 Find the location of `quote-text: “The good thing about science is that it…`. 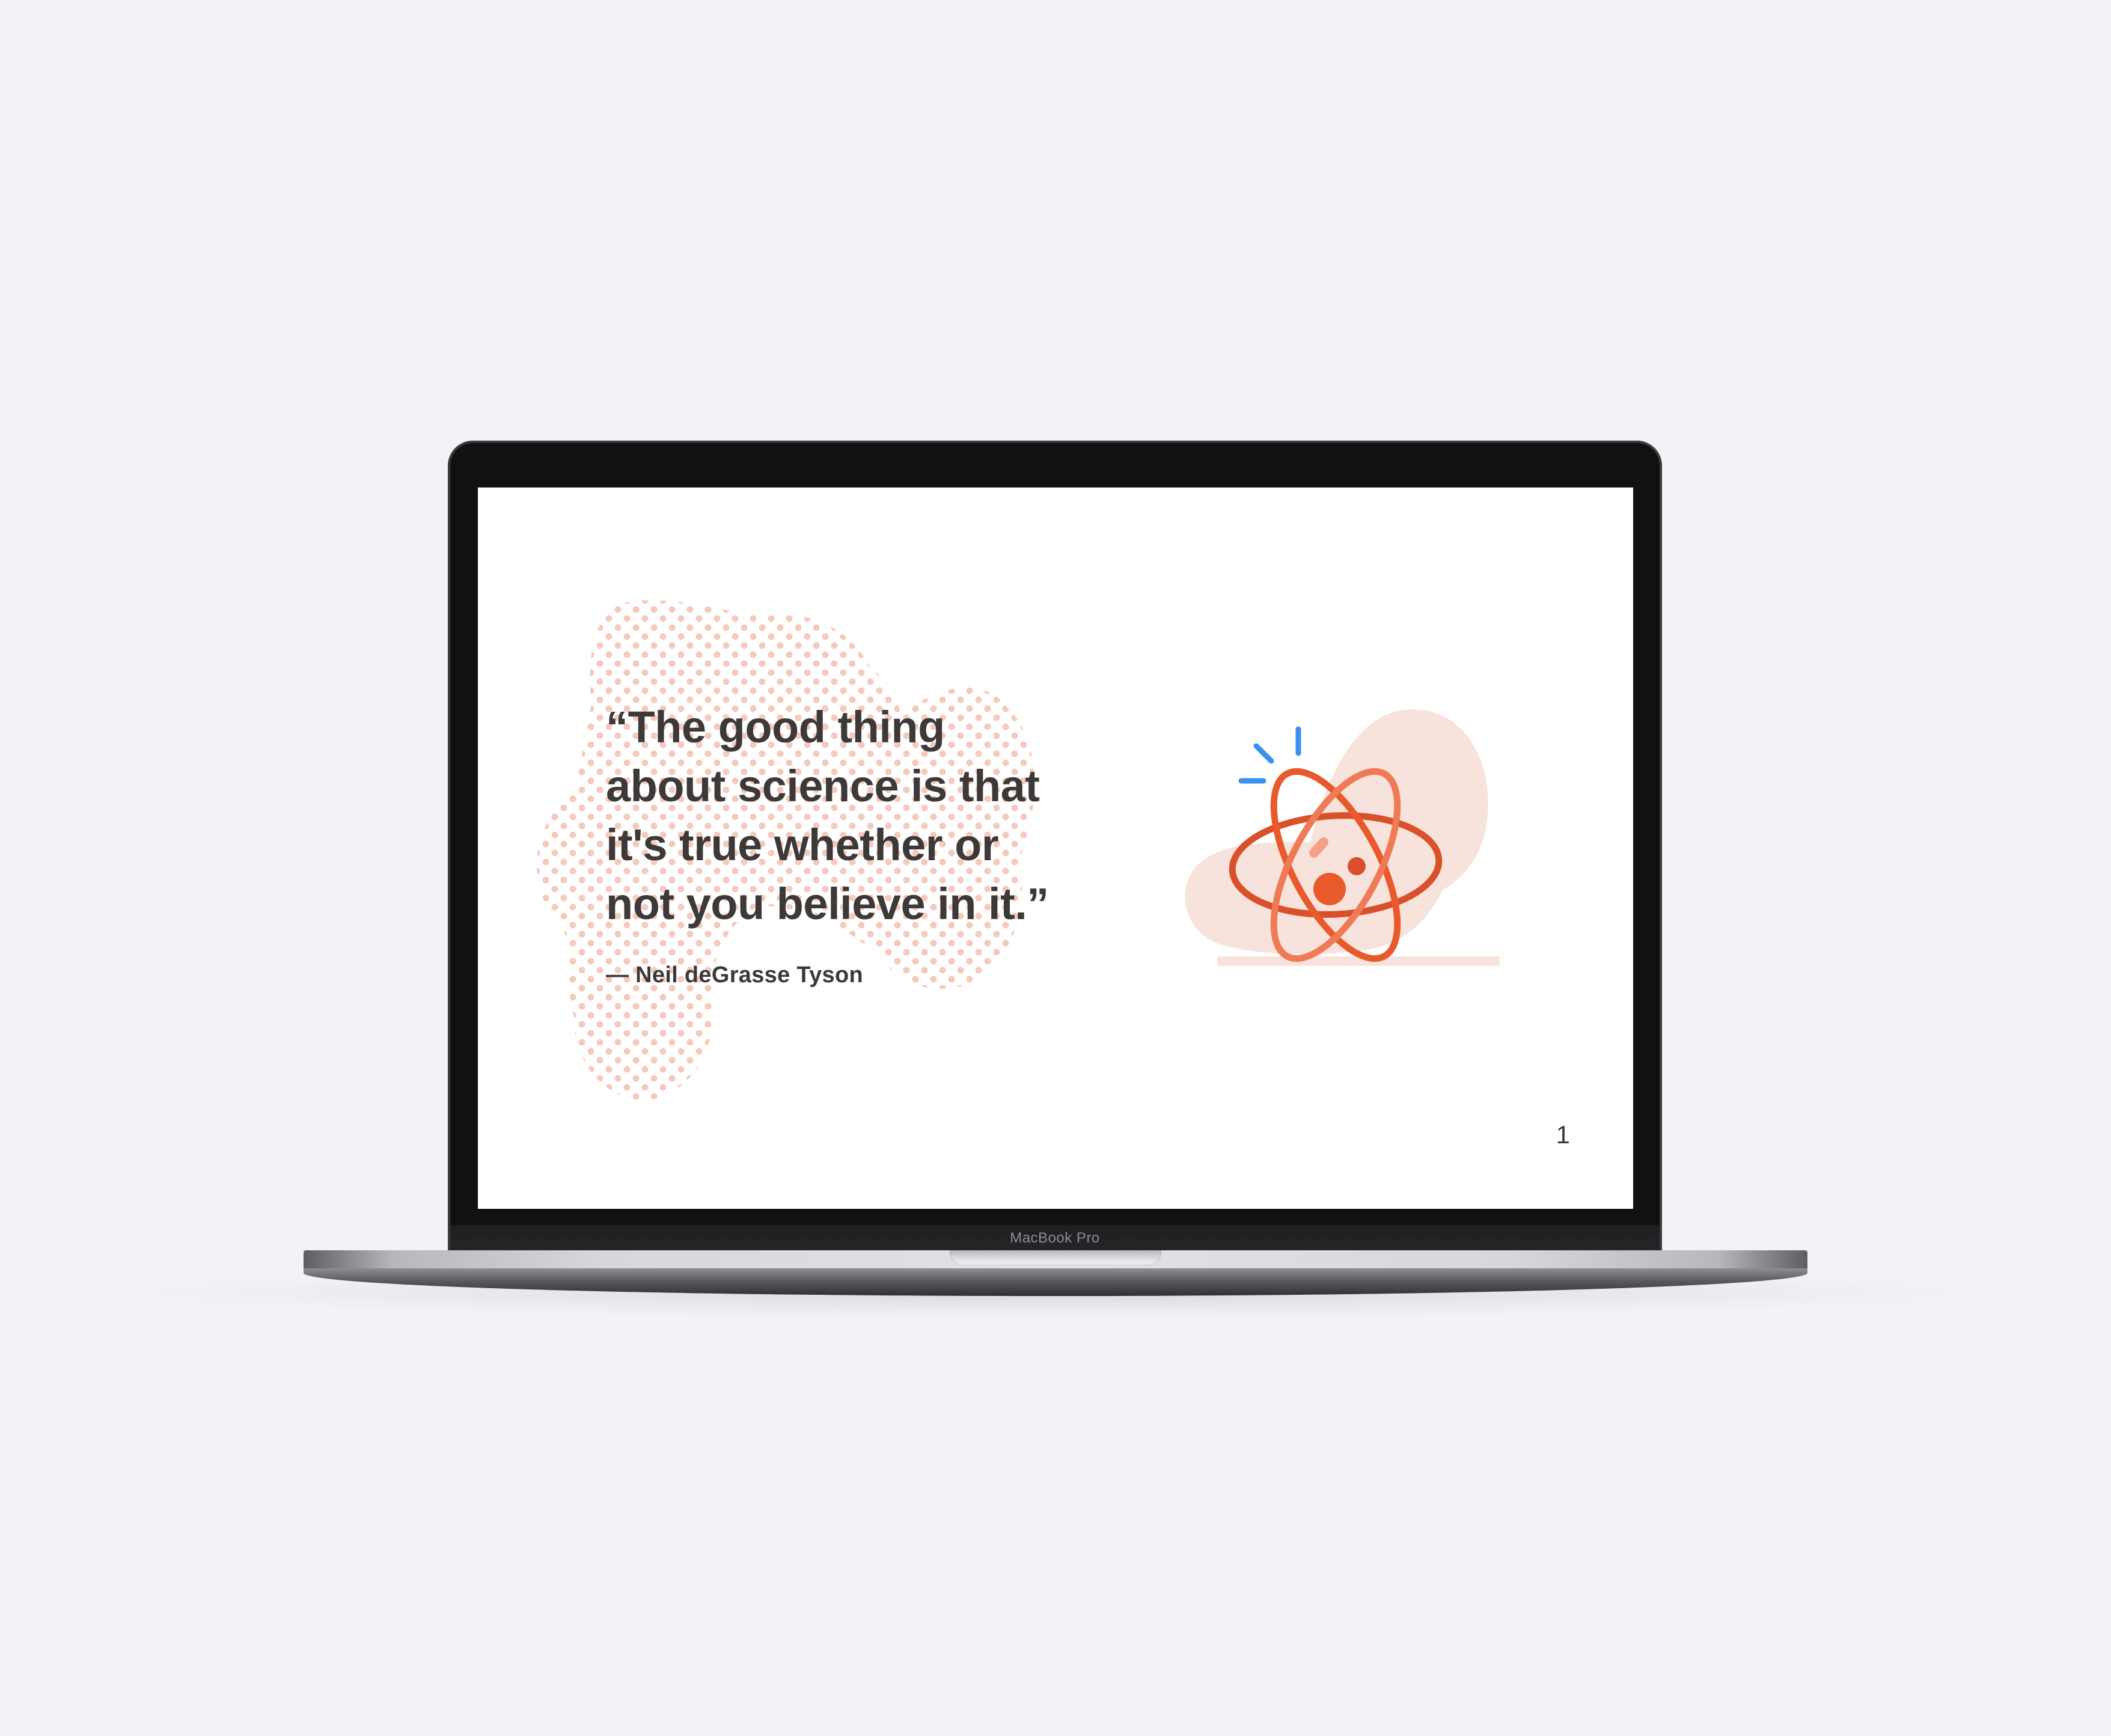

quote-text: “The good thing about science is that it… is located at coordinates (827, 816).